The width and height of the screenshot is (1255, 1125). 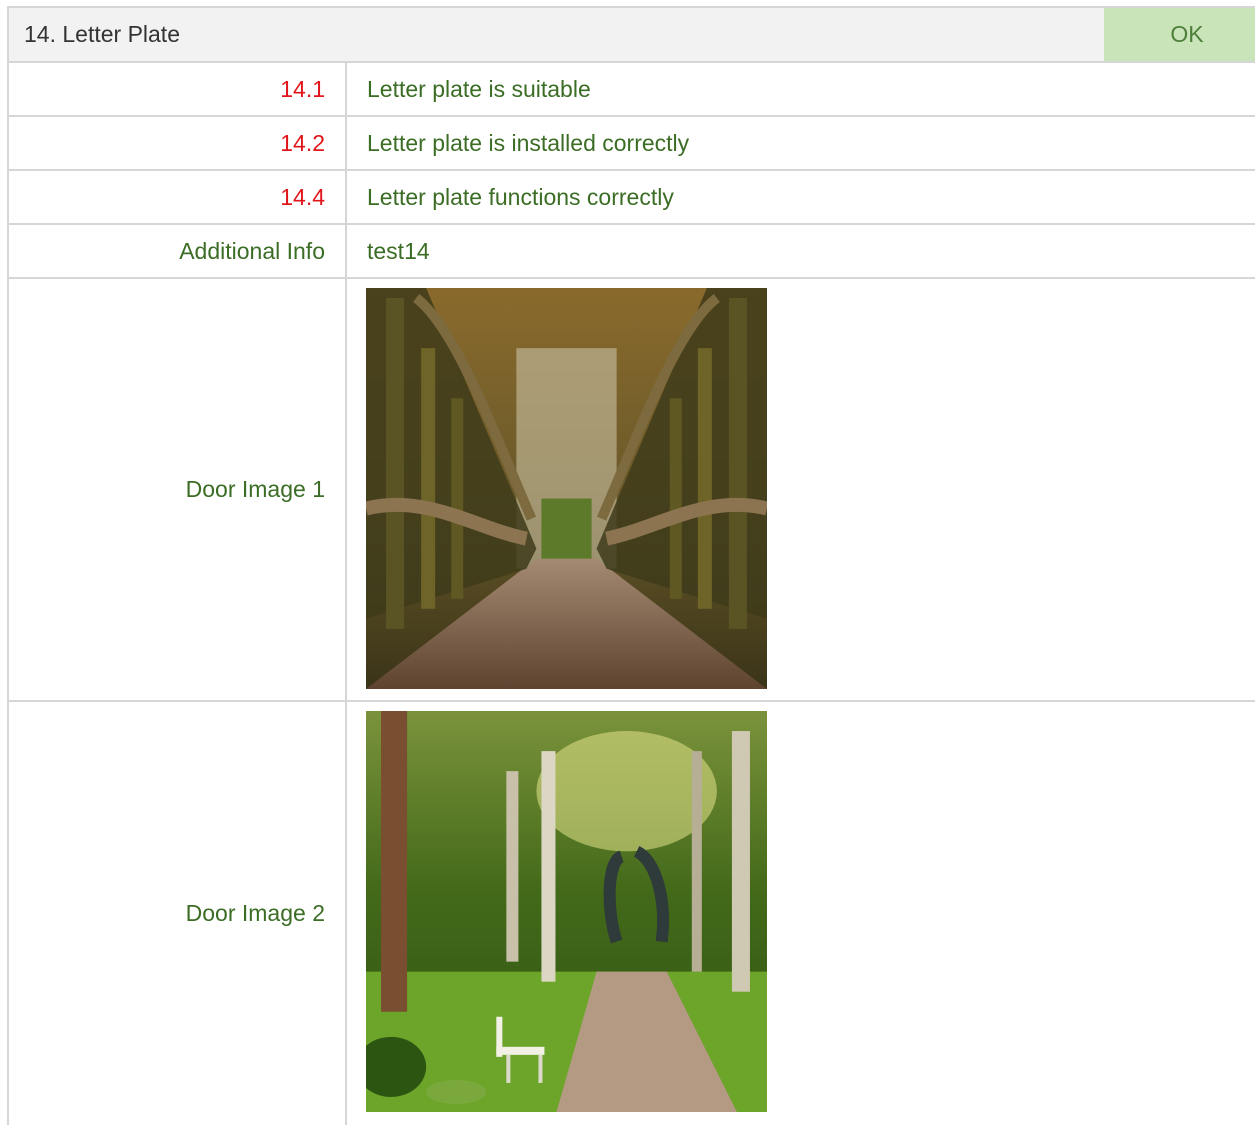 I want to click on item-number: 14.1, so click(x=178, y=89).